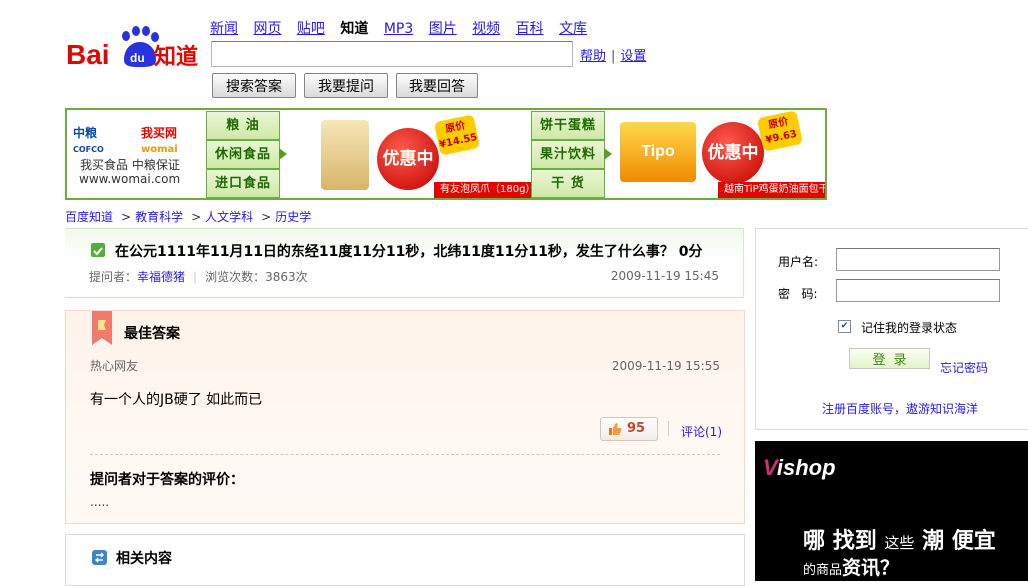 Image resolution: width=1028 pixels, height=586 pixels. What do you see at coordinates (198, 277) in the screenshot?
I see `question-meta: 提问者：幸福德猪 | 浏览次数：3863次` at bounding box center [198, 277].